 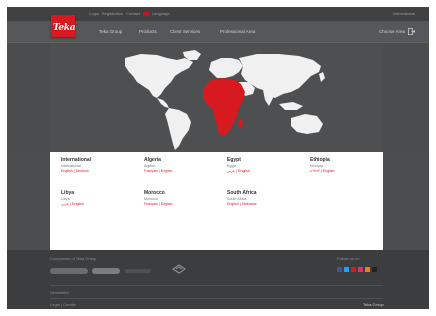 I want to click on facebook-icon, so click(x=339, y=269).